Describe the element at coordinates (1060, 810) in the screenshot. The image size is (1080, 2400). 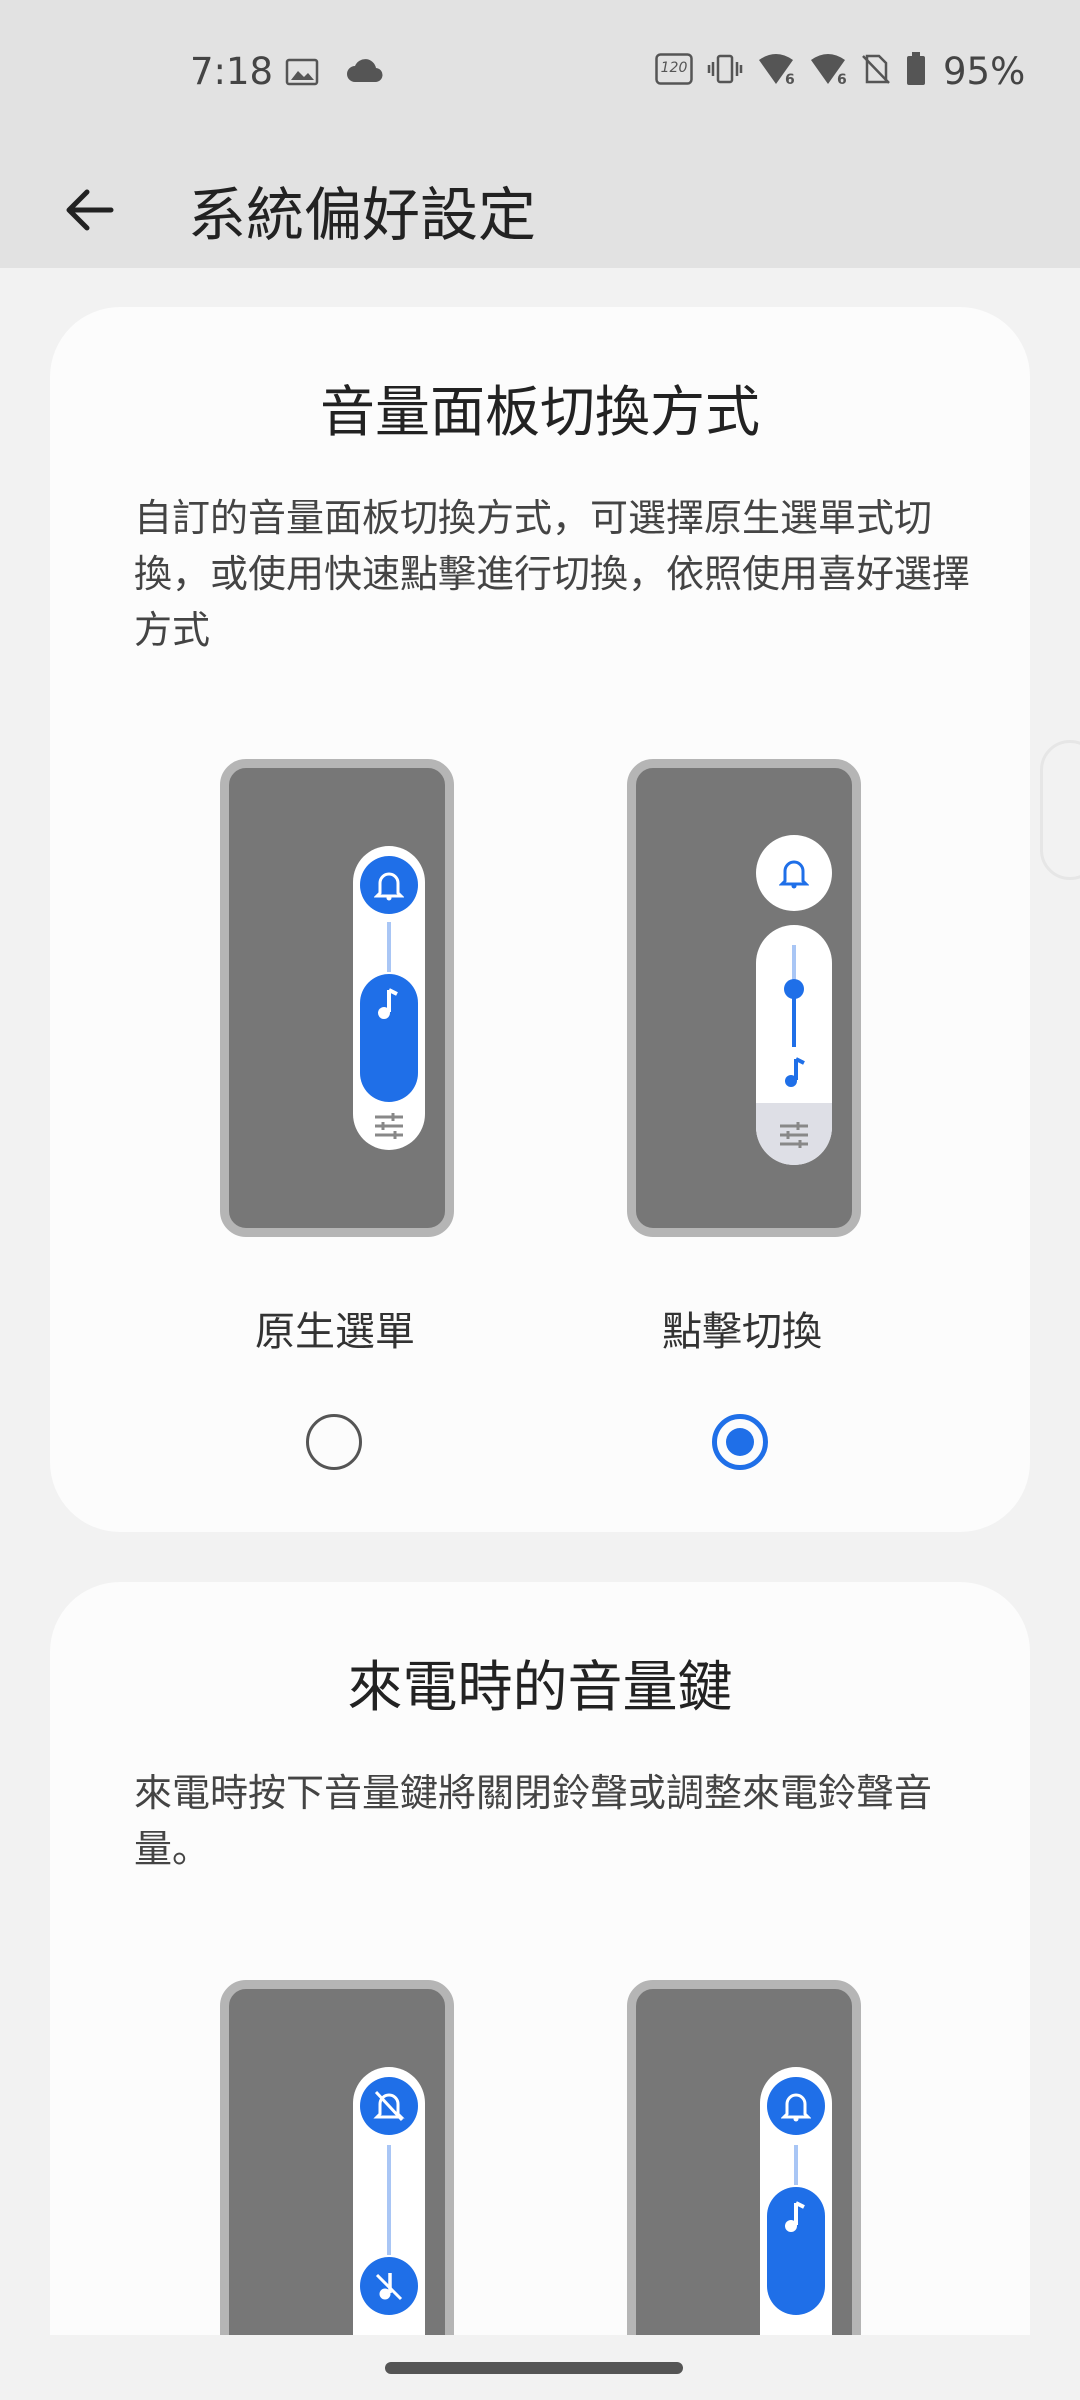
I see `edge-panel-handle` at that location.